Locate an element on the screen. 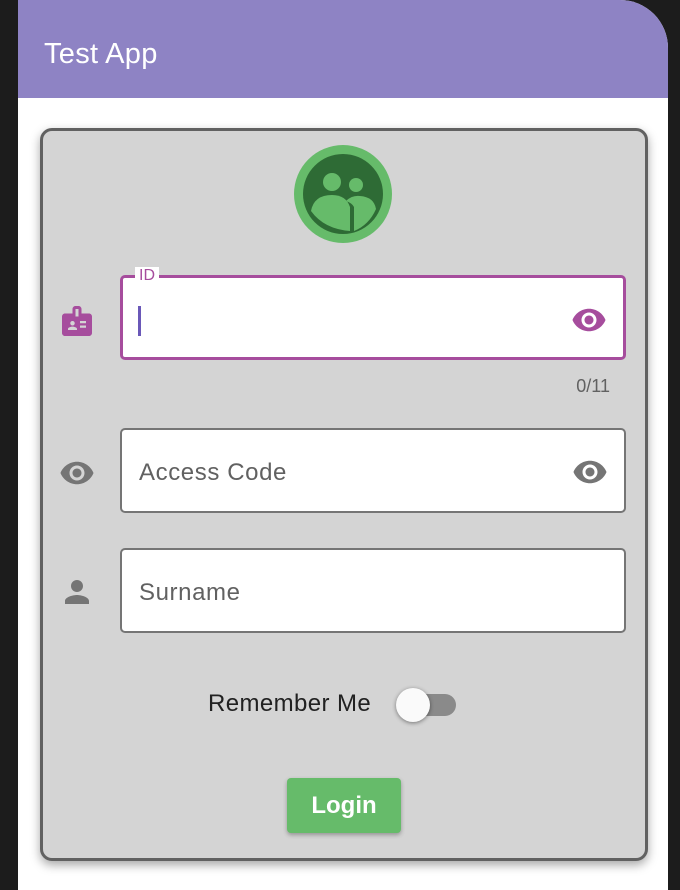 This screenshot has height=890, width=680. login-button: Login is located at coordinates (344, 805).